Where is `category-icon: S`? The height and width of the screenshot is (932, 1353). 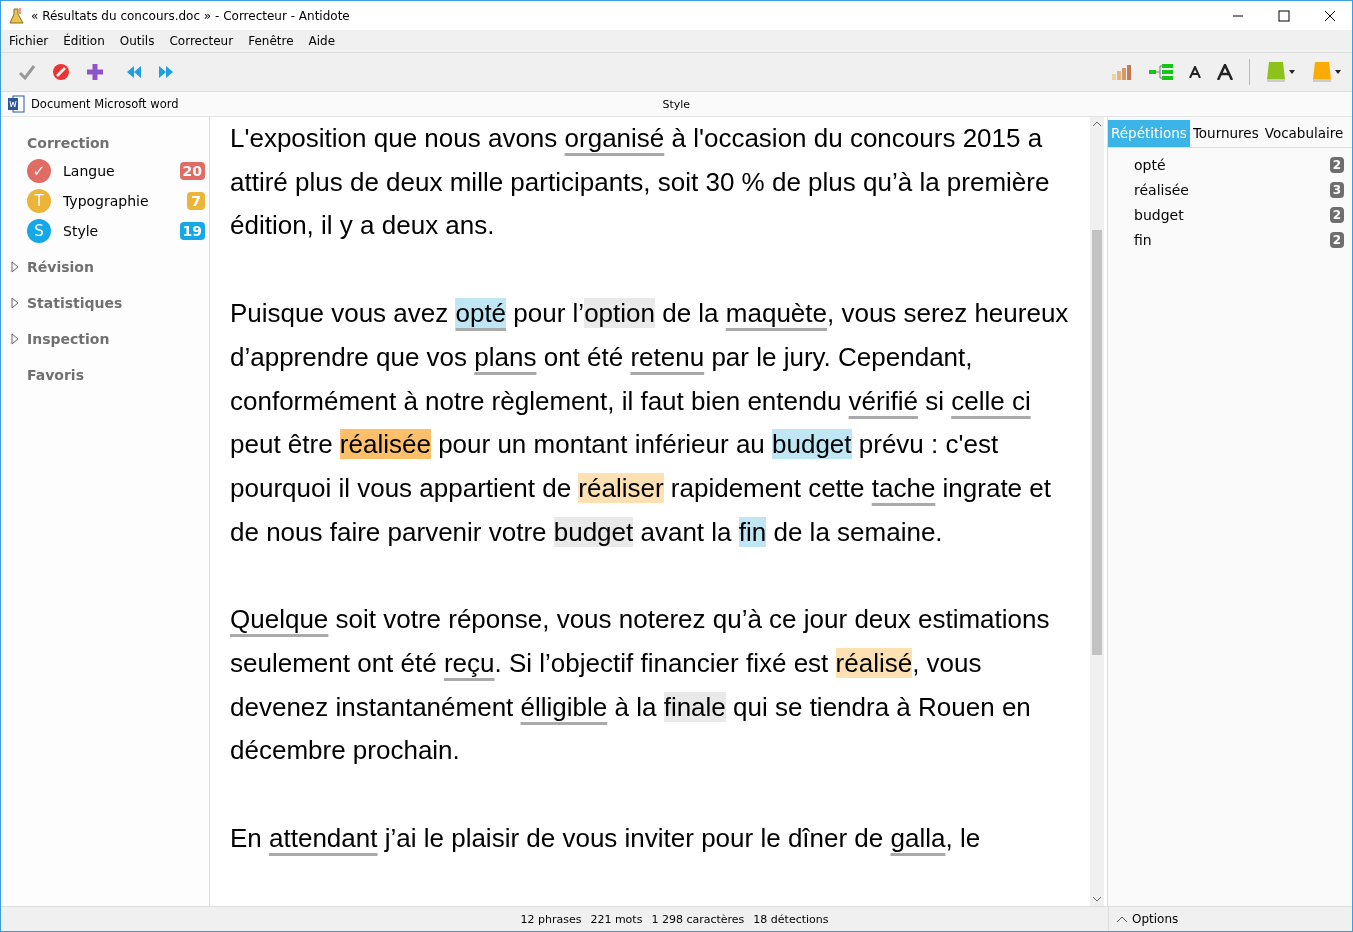 category-icon: S is located at coordinates (39, 231).